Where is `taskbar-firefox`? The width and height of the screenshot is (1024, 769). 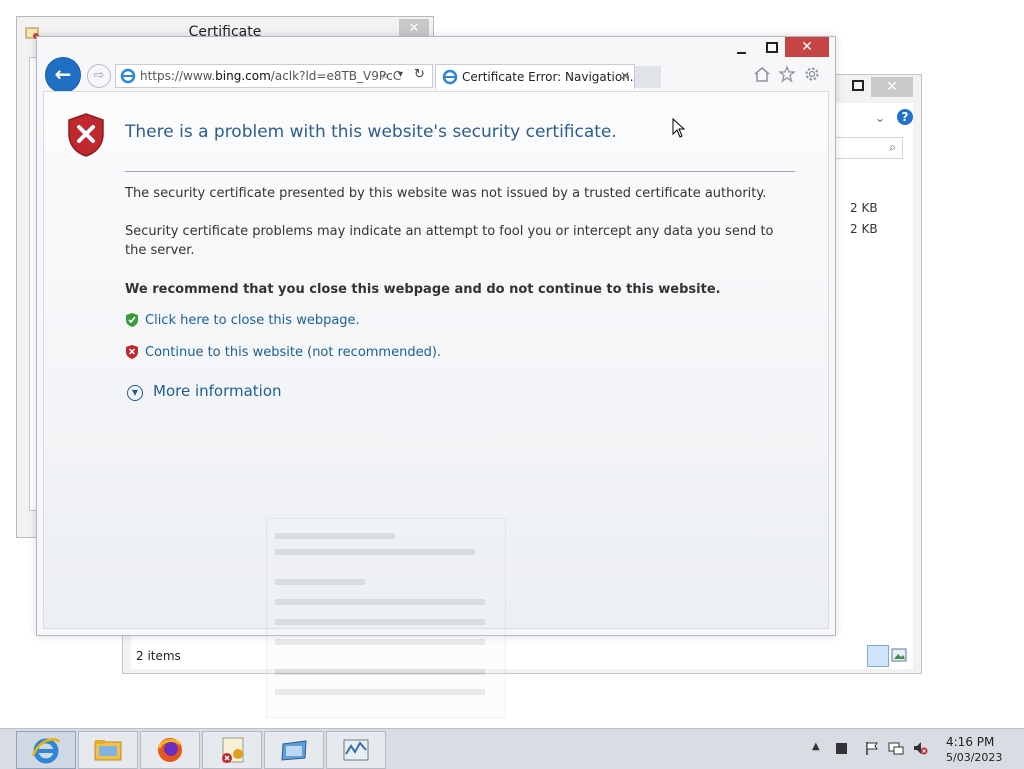 taskbar-firefox is located at coordinates (170, 750).